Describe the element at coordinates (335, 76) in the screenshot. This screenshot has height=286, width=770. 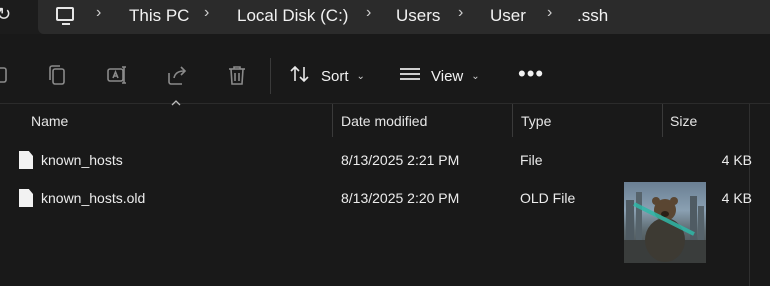
I see `sort-label: Sort` at that location.